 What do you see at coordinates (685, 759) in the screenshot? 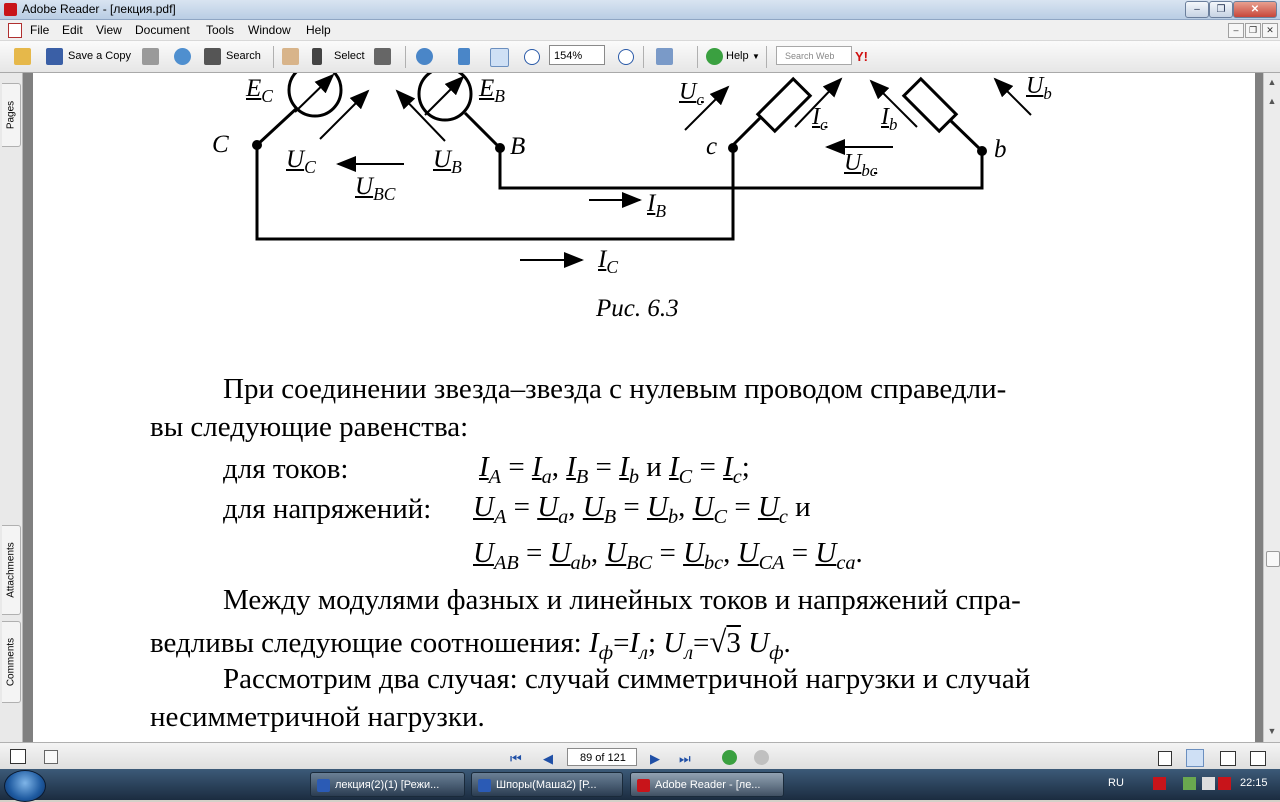
I see `last-page-icon: ⏭` at bounding box center [685, 759].